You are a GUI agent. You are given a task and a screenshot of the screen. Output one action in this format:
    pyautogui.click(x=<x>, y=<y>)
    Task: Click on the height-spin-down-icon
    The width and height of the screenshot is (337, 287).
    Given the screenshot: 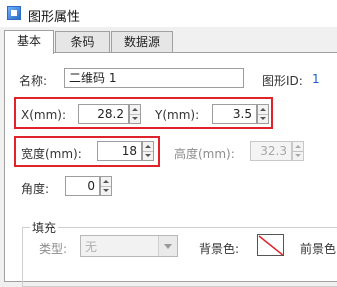 What is the action you would take?
    pyautogui.click(x=298, y=155)
    